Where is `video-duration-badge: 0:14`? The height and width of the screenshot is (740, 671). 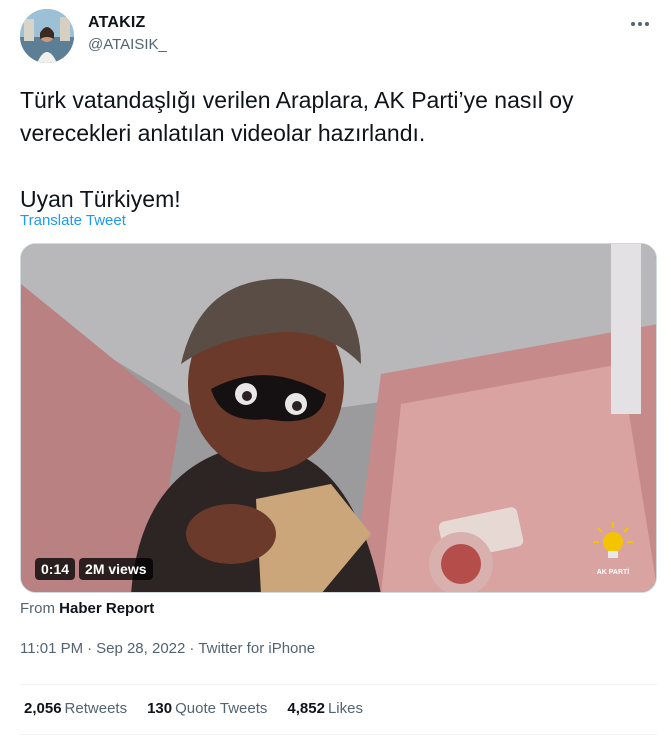
video-duration-badge: 0:14 is located at coordinates (55, 569).